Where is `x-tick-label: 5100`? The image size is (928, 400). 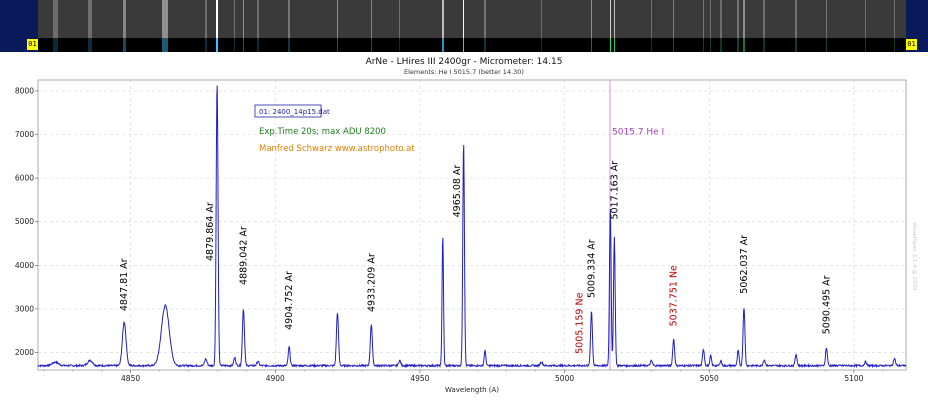
x-tick-label: 5100 is located at coordinates (853, 378).